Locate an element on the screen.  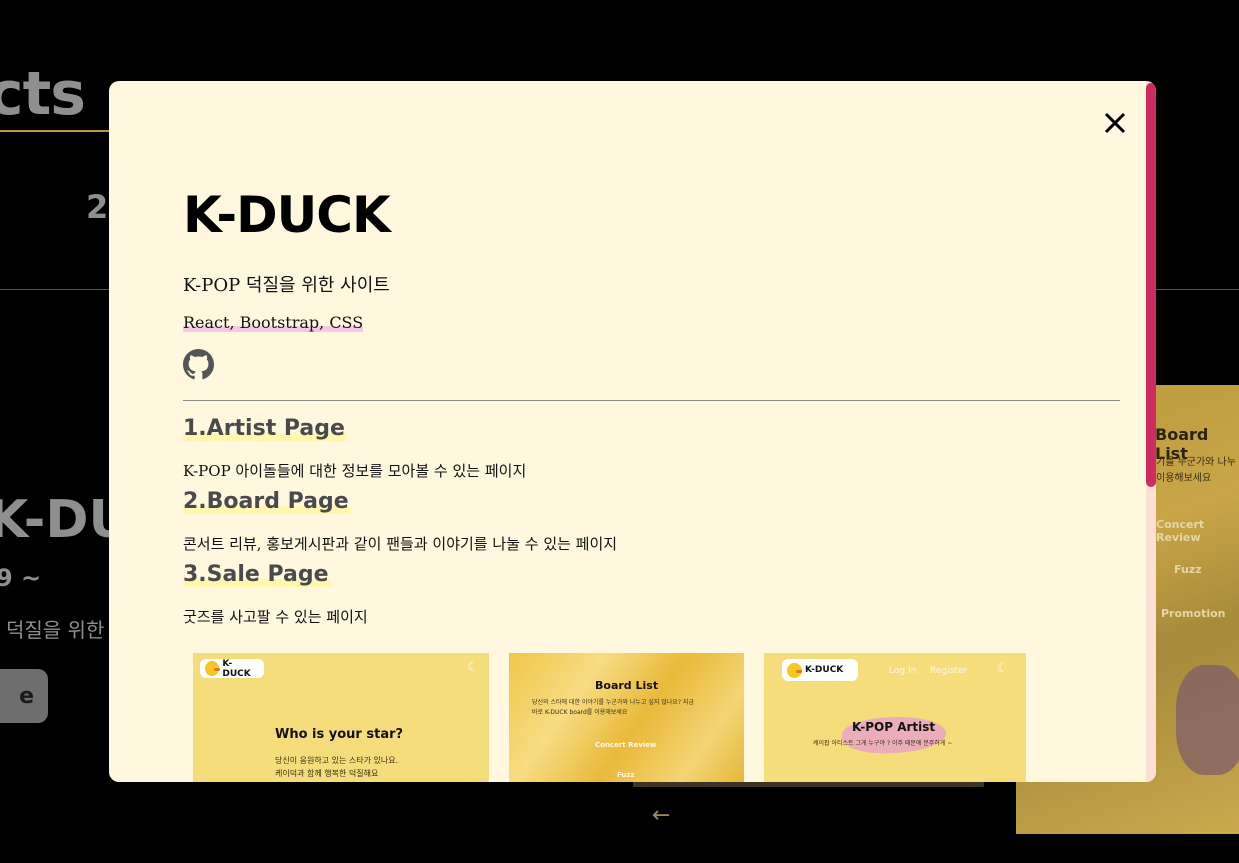
side-card-link: Fuzz is located at coordinates (1188, 569).